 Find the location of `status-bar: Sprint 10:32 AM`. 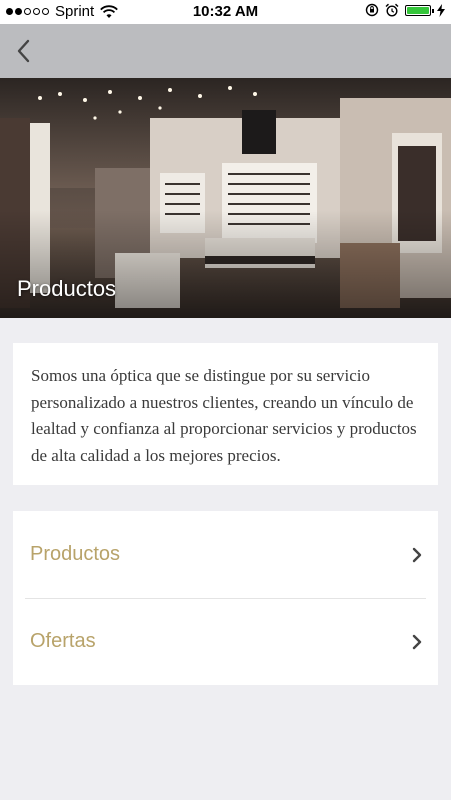

status-bar: Sprint 10:32 AM is located at coordinates (225, 12).